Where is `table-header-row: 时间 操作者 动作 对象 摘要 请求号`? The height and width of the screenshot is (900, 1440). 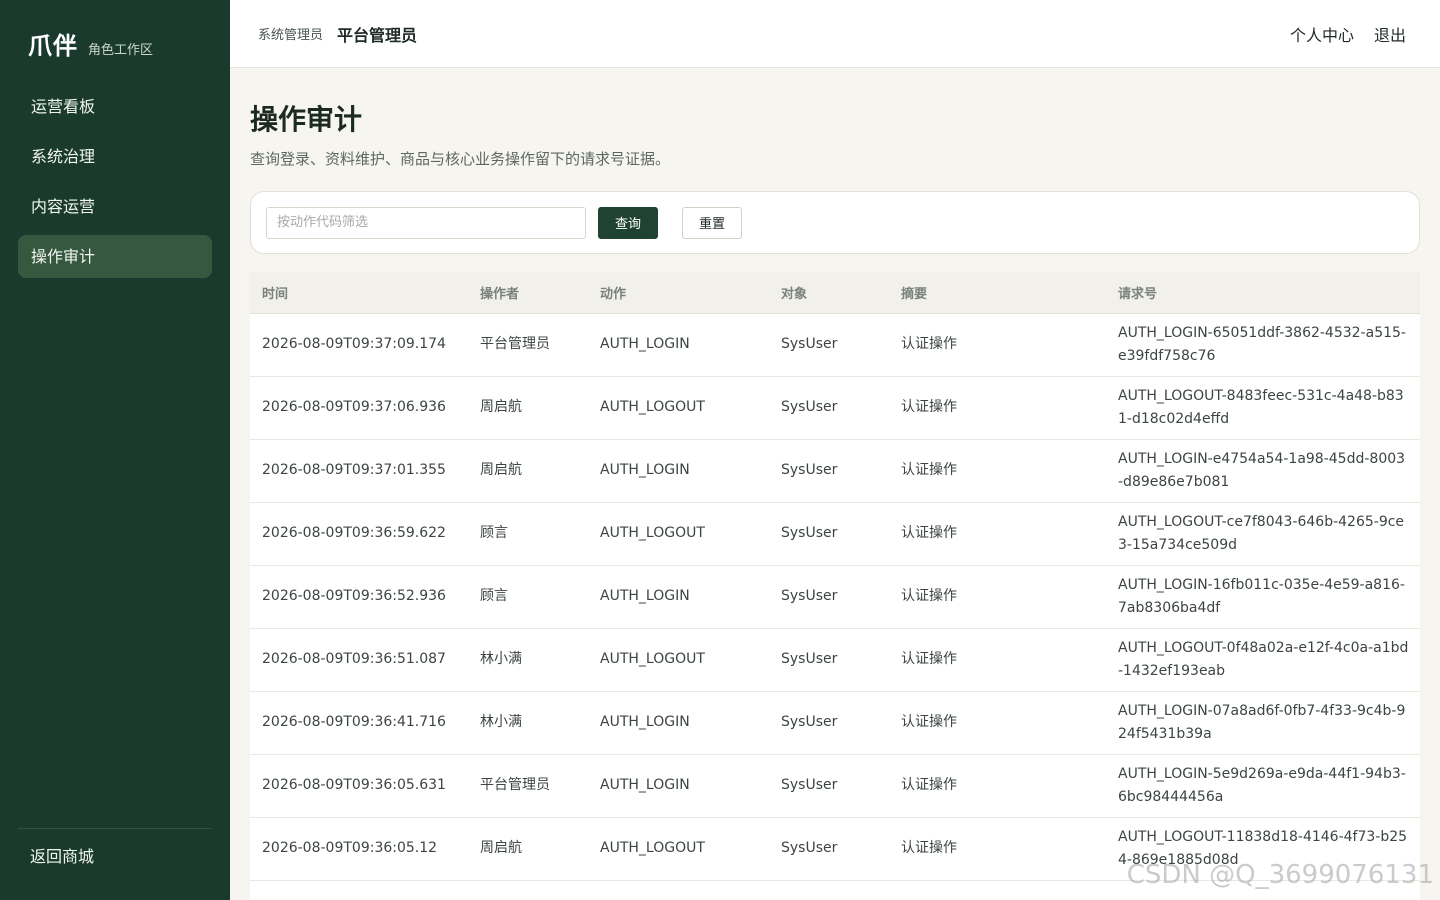
table-header-row: 时间 操作者 动作 对象 摘要 请求号 is located at coordinates (835, 293).